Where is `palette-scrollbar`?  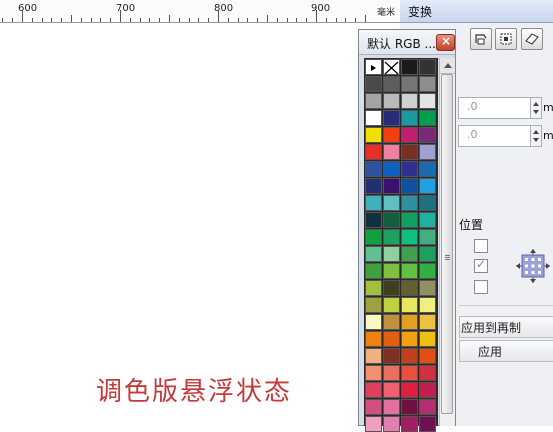 palette-scrollbar is located at coordinates (447, 242).